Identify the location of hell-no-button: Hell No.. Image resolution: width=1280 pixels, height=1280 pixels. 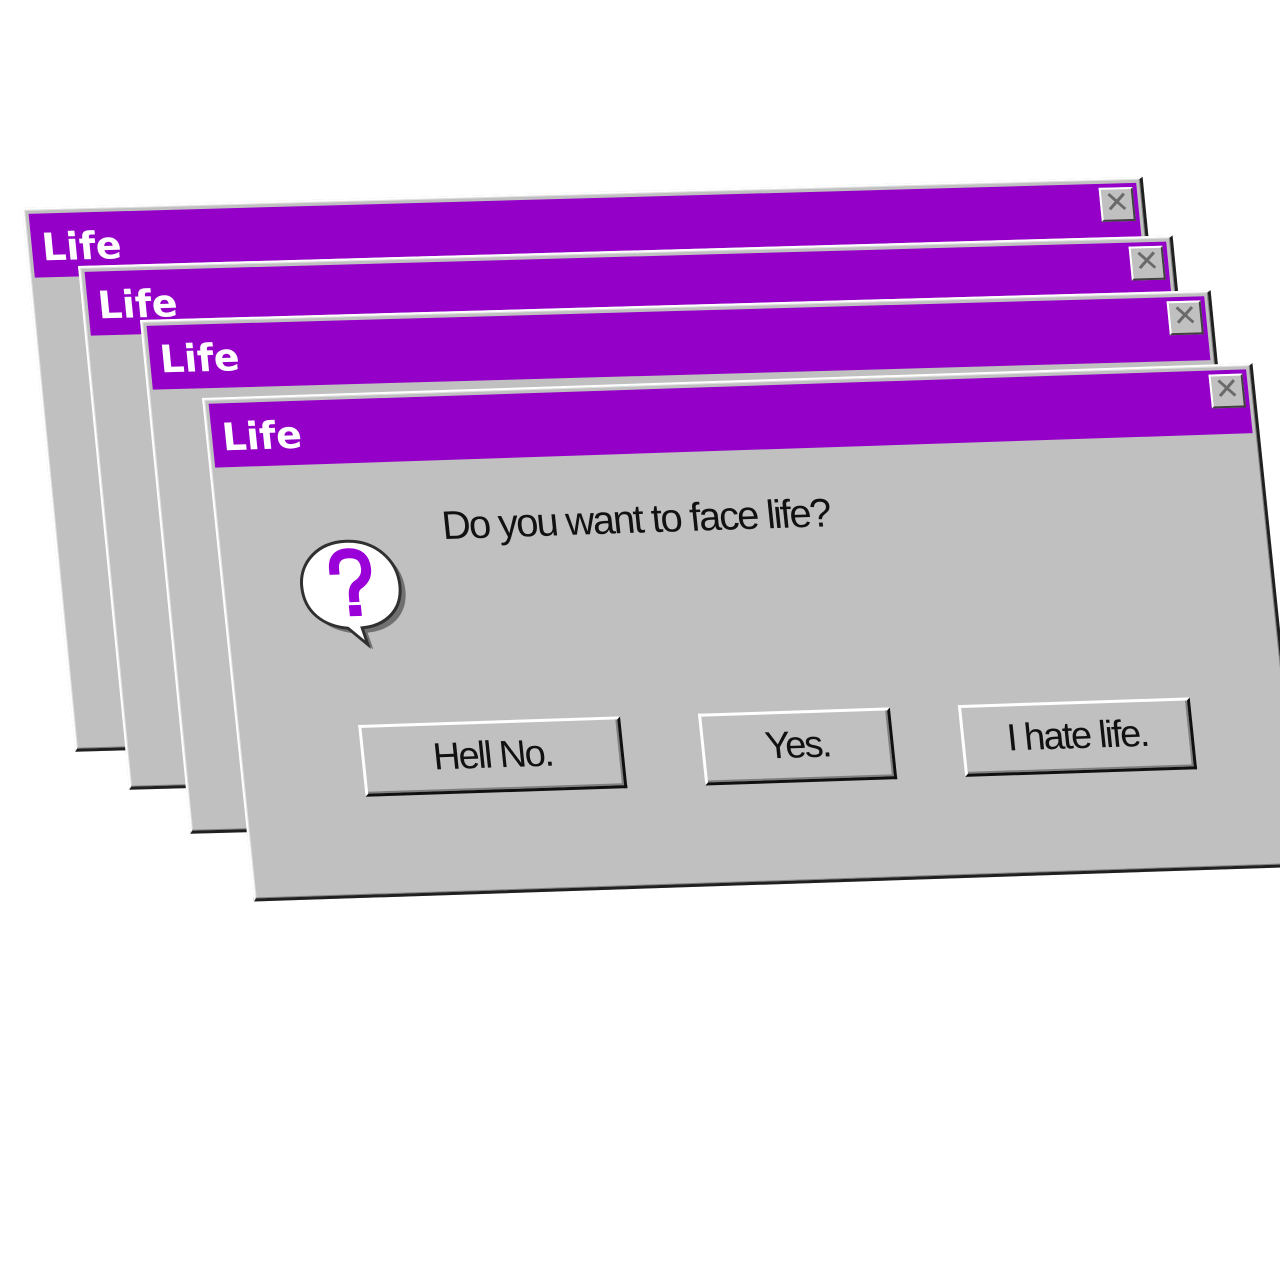
(493, 756).